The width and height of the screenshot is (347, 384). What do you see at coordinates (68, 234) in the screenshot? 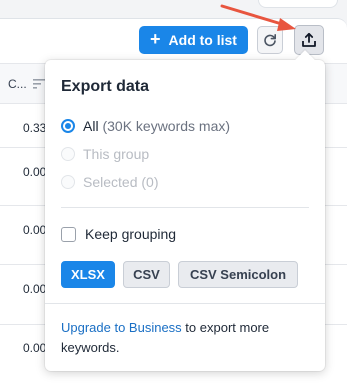
I see `keep-grouping-checkbox` at bounding box center [68, 234].